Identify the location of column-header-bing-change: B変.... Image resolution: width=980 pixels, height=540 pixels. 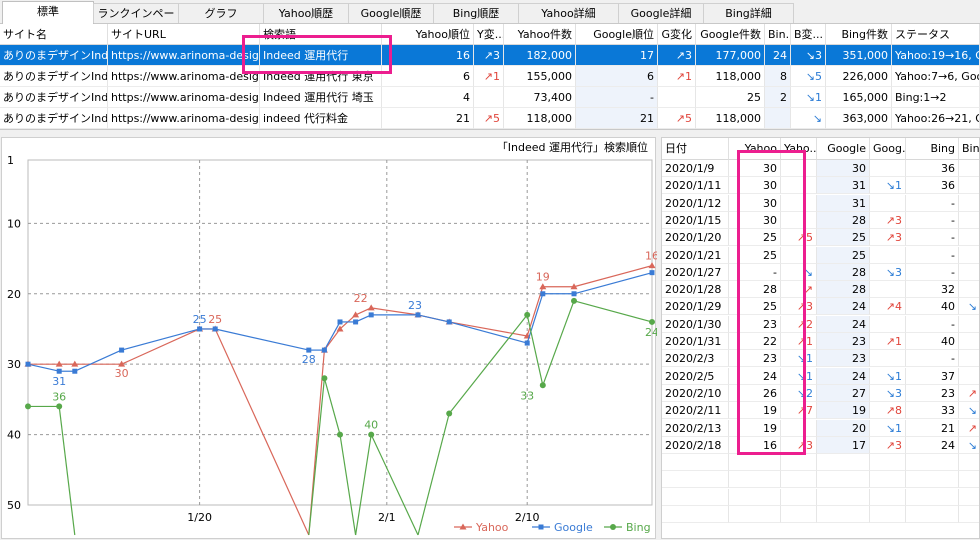
(808, 34).